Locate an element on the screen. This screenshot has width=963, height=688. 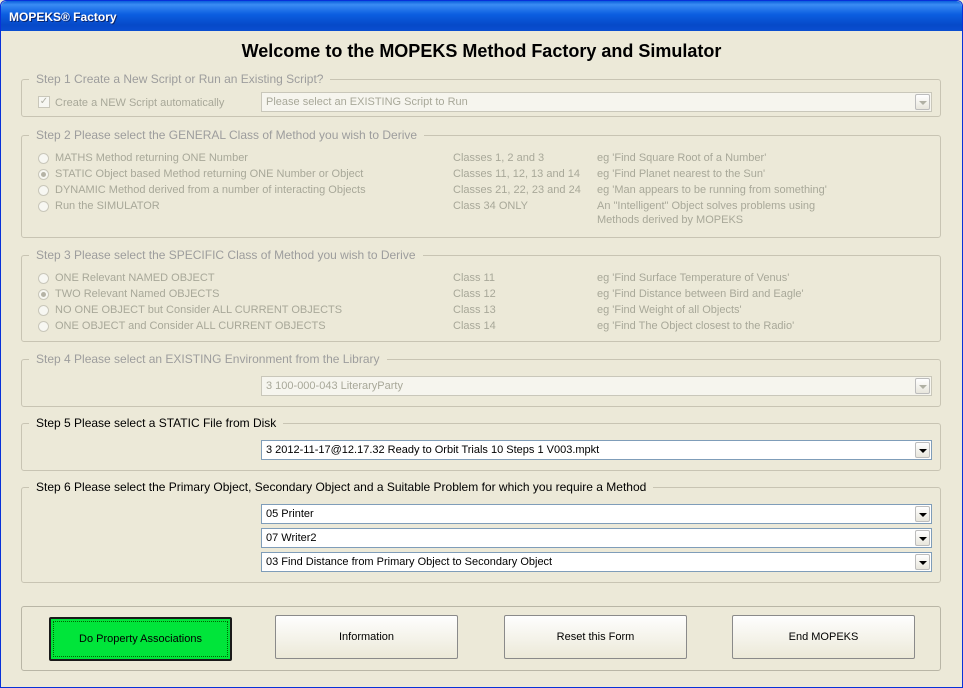
environment-value: 3 100-000-043 LiteraryParty is located at coordinates (334, 386).